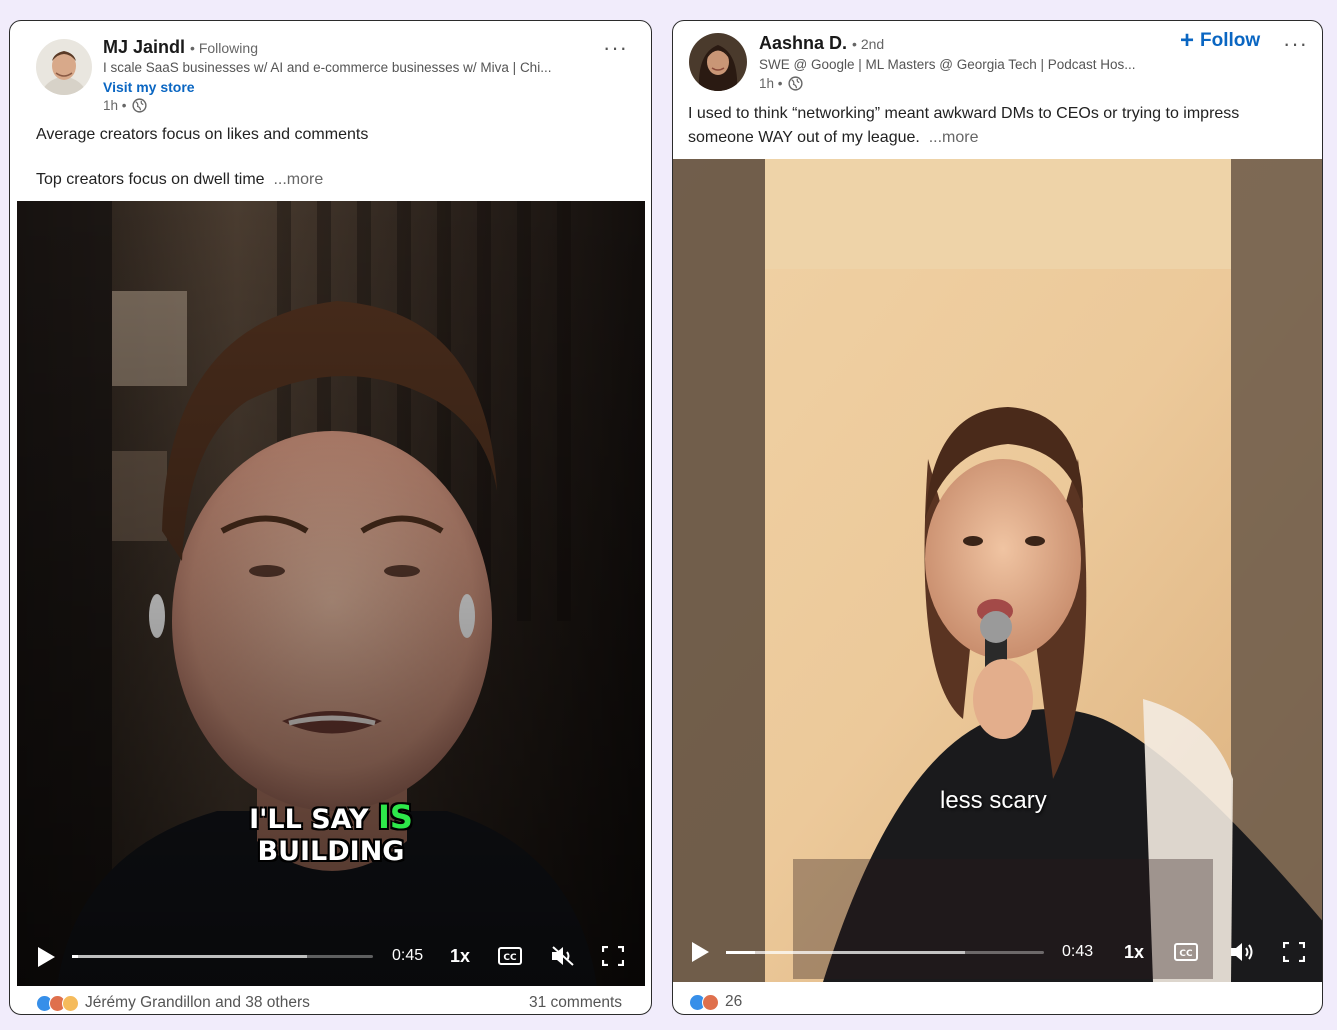 This screenshot has width=1337, height=1030. Describe the element at coordinates (563, 956) in the screenshot. I see `muted-speaker-icon` at that location.